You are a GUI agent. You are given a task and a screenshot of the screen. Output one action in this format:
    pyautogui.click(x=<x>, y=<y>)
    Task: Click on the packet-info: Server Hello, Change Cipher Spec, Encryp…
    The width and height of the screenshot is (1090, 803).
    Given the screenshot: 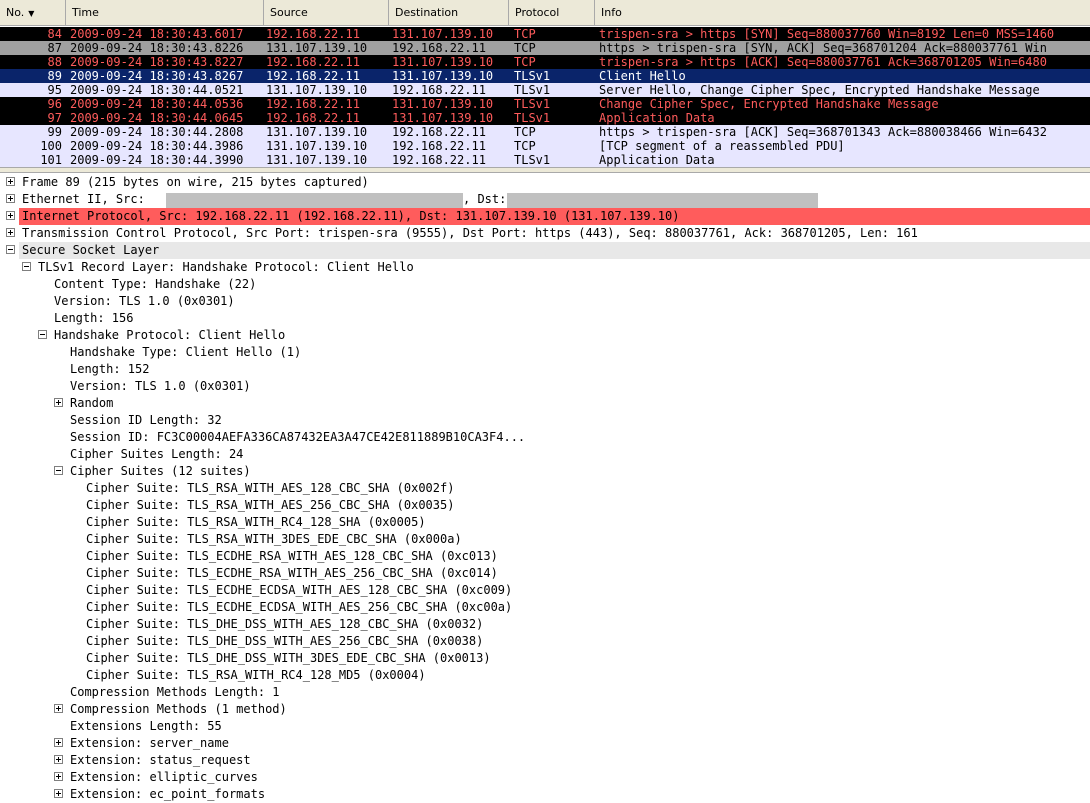 What is the action you would take?
    pyautogui.click(x=819, y=90)
    